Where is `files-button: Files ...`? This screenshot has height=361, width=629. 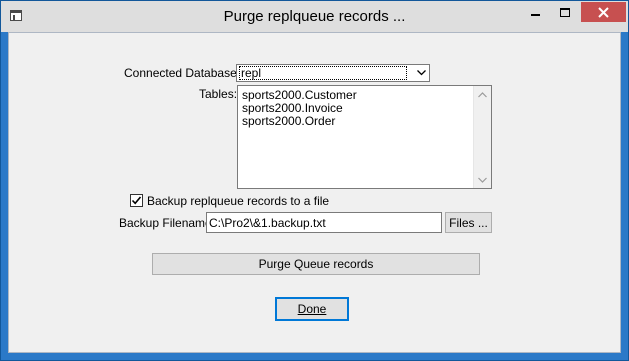
files-button: Files ... is located at coordinates (468, 222).